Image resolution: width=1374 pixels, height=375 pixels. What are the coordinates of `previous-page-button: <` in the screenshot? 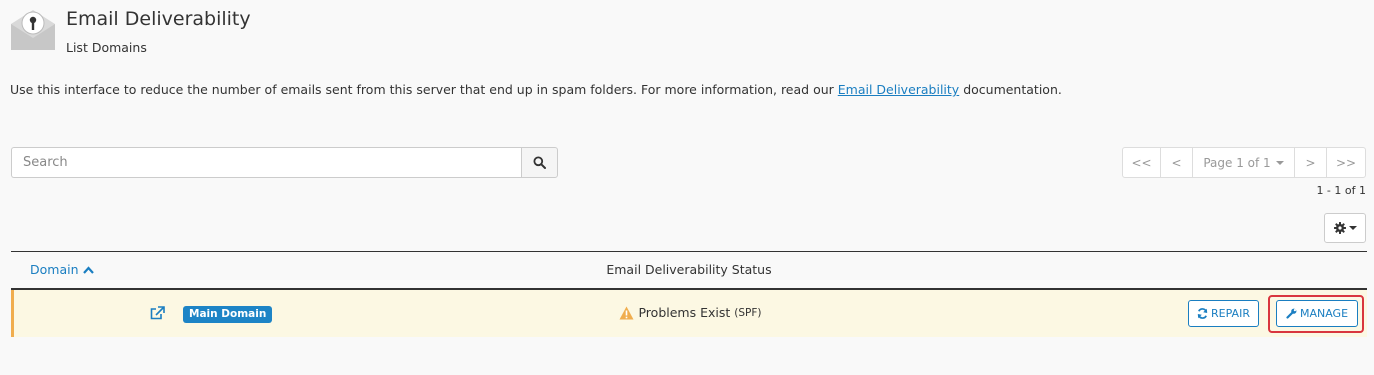 It's located at (1176, 162).